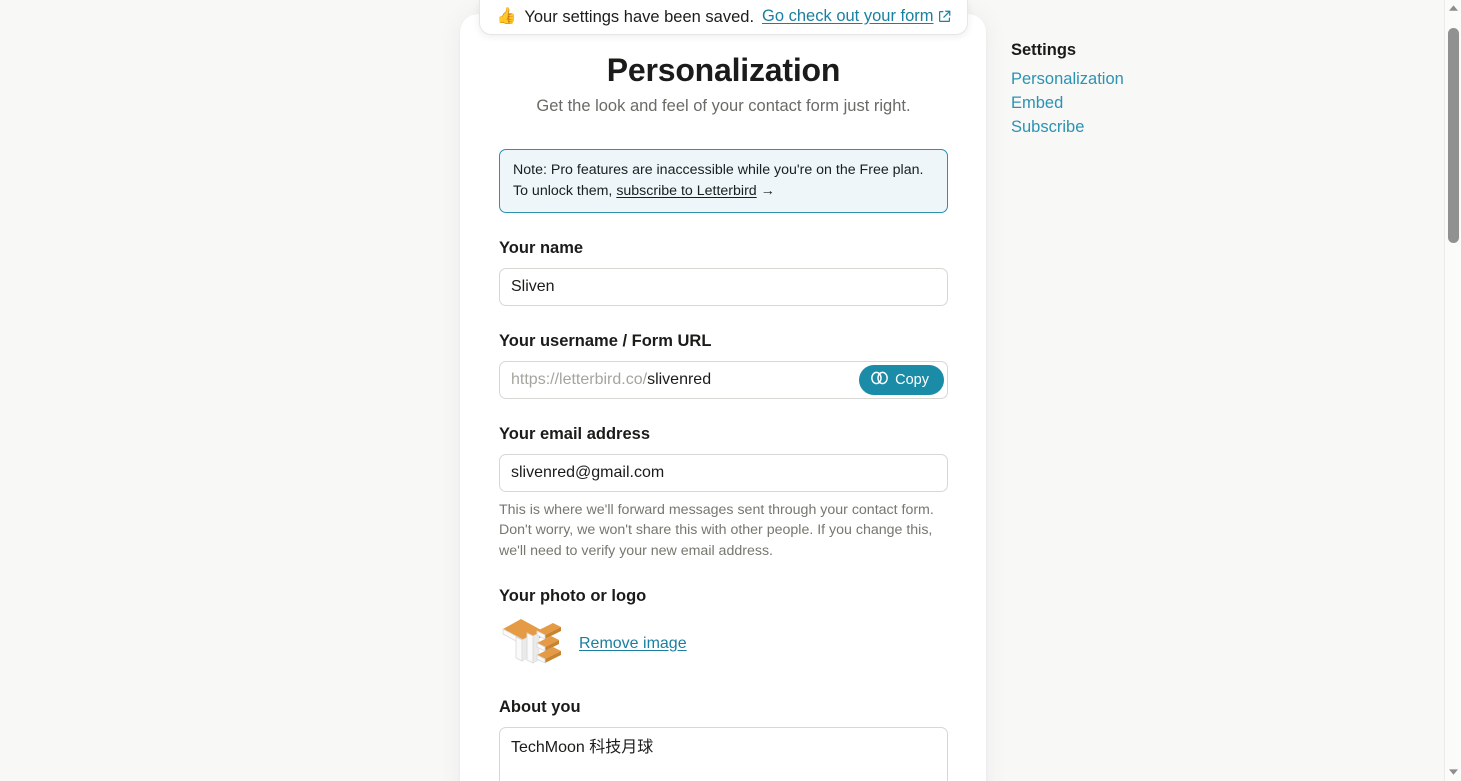 The width and height of the screenshot is (1461, 781). Describe the element at coordinates (723, 380) in the screenshot. I see `username-input-group: https://letterbird.co/ Copy` at that location.